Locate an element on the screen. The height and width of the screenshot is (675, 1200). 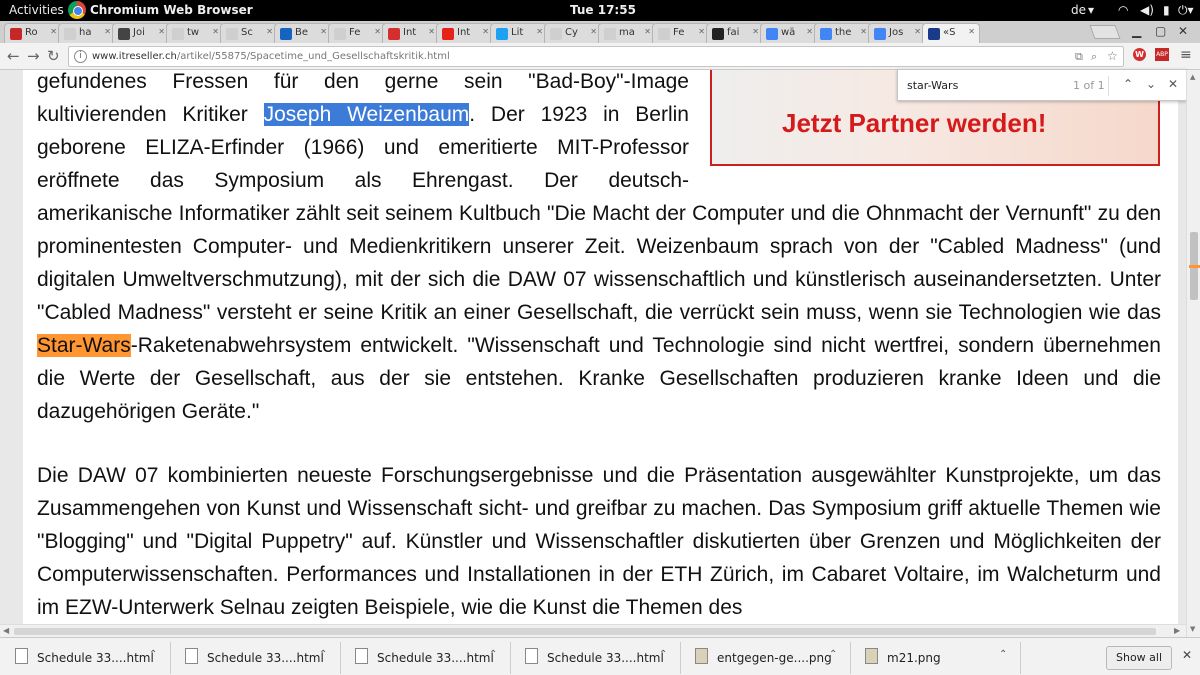
power-icon: ⏻▾ is located at coordinates (1186, 10).